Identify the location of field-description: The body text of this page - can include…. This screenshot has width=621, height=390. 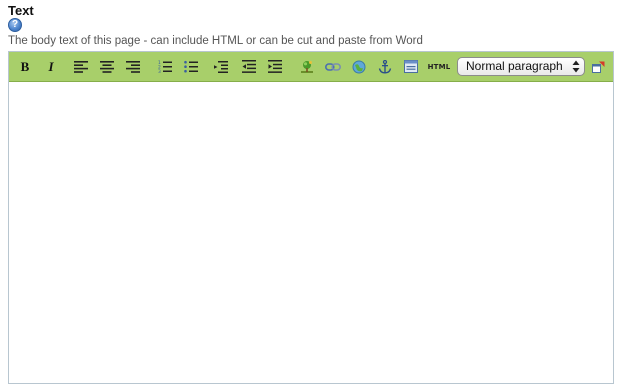
(215, 41).